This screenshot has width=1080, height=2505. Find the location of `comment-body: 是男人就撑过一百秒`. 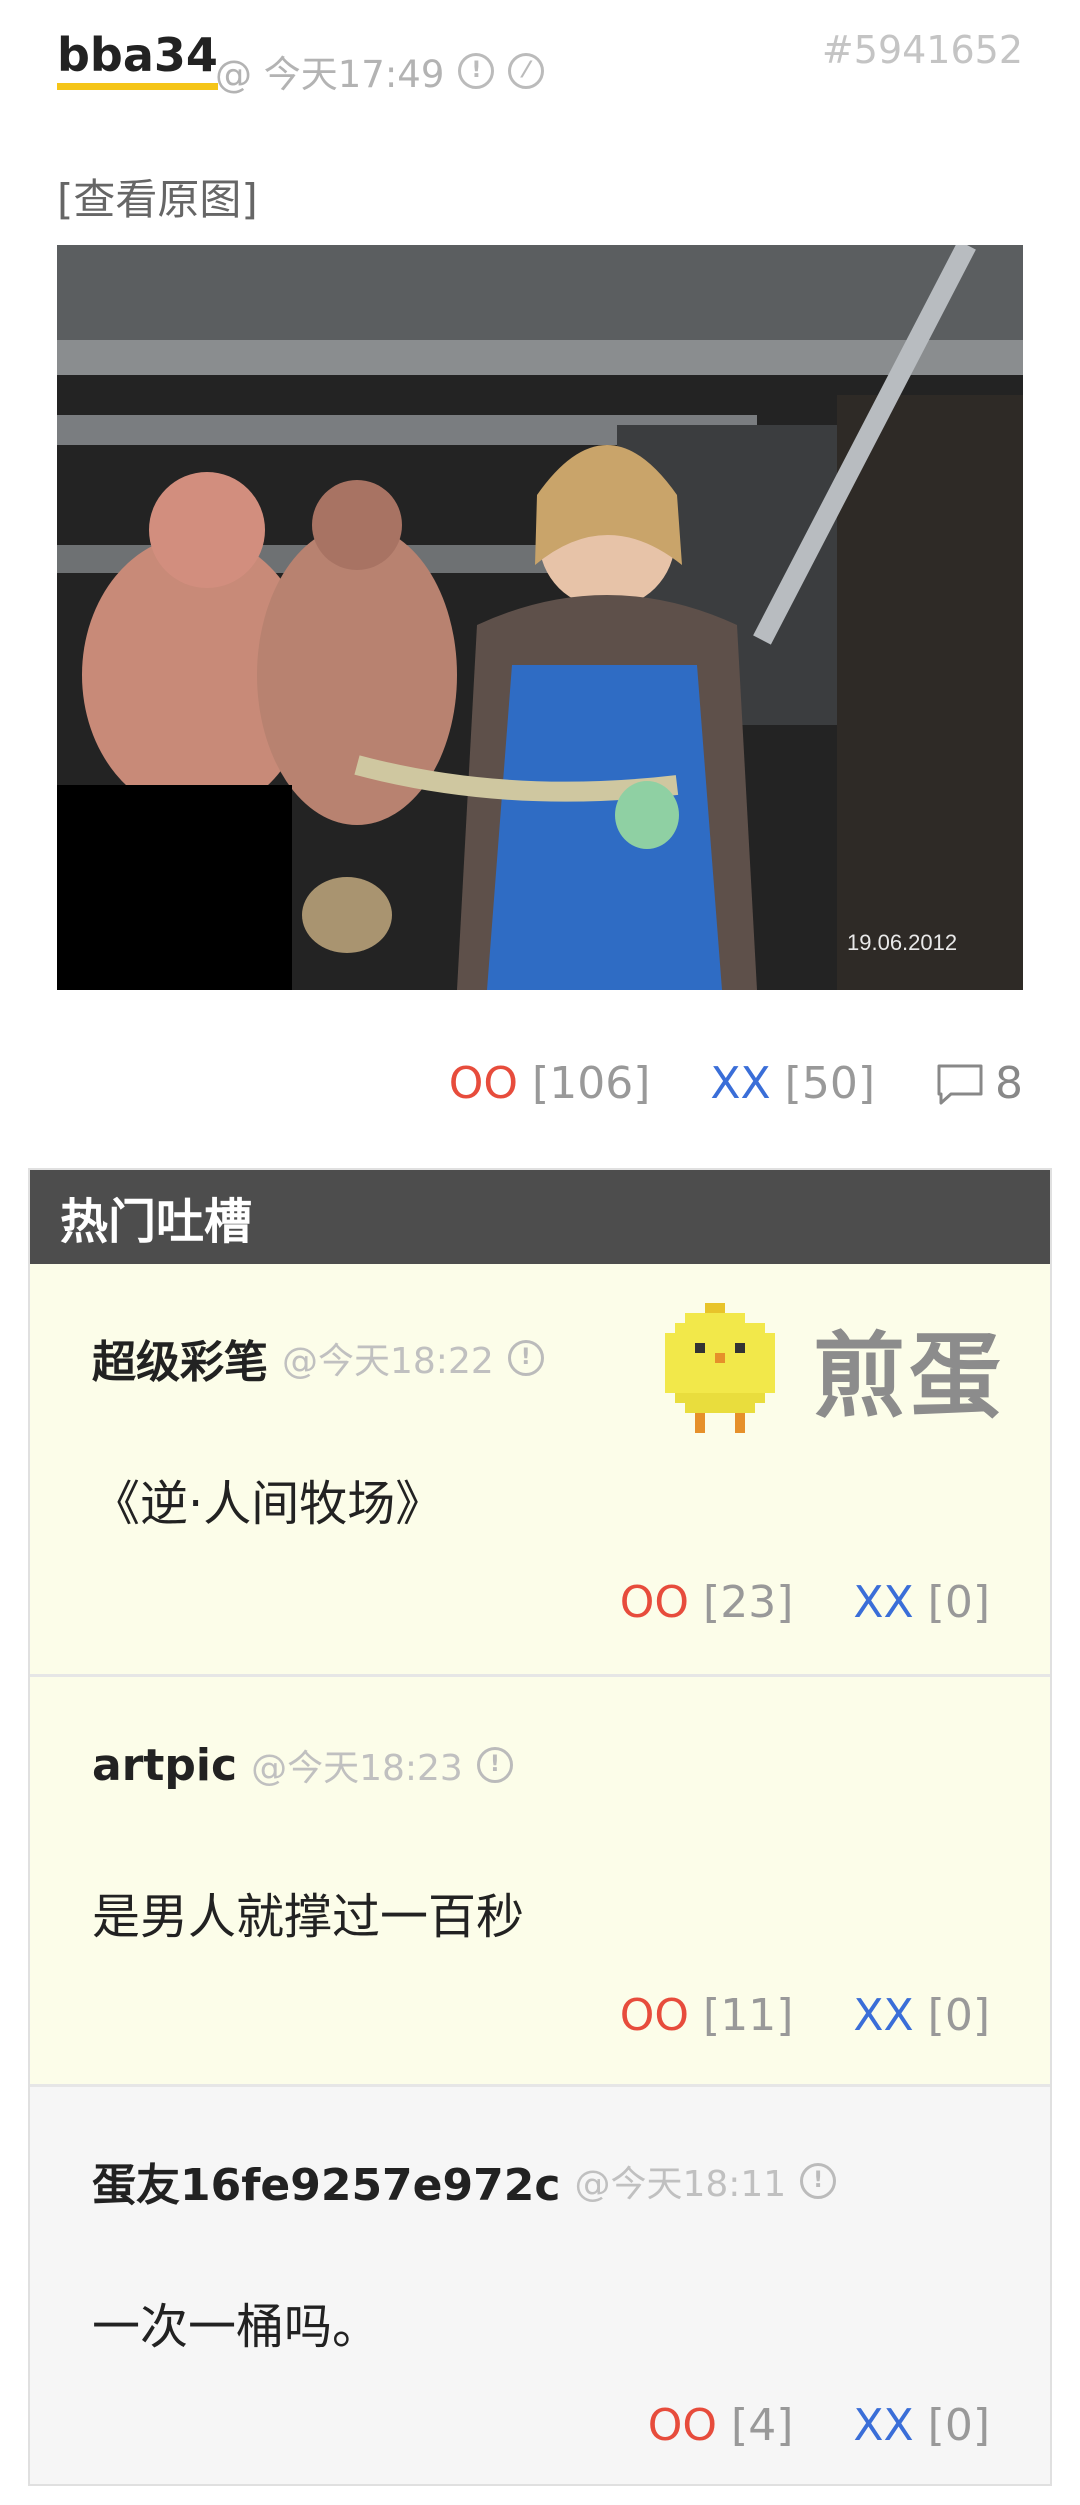

comment-body: 是男人就撑过一百秒 is located at coordinates (308, 1917).